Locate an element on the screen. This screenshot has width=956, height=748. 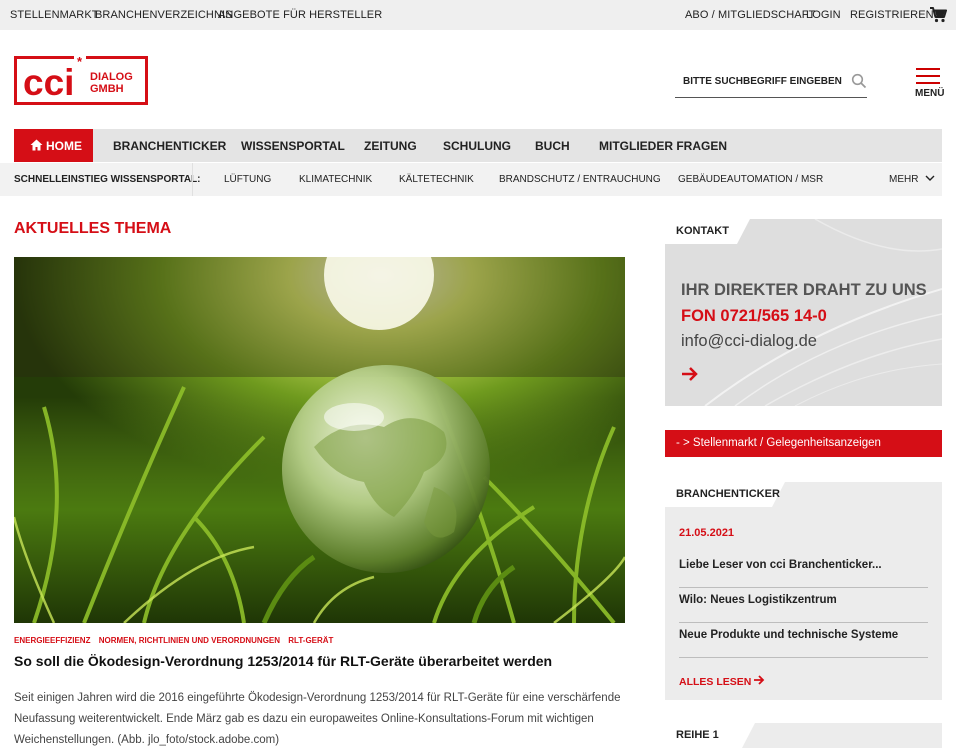
quick-nav-lueftung: LÜFTUNG is located at coordinates (247, 179).